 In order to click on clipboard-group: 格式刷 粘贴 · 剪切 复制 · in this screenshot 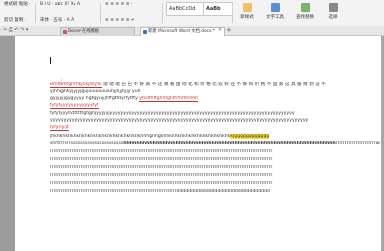, I will do `click(18, 13)`.